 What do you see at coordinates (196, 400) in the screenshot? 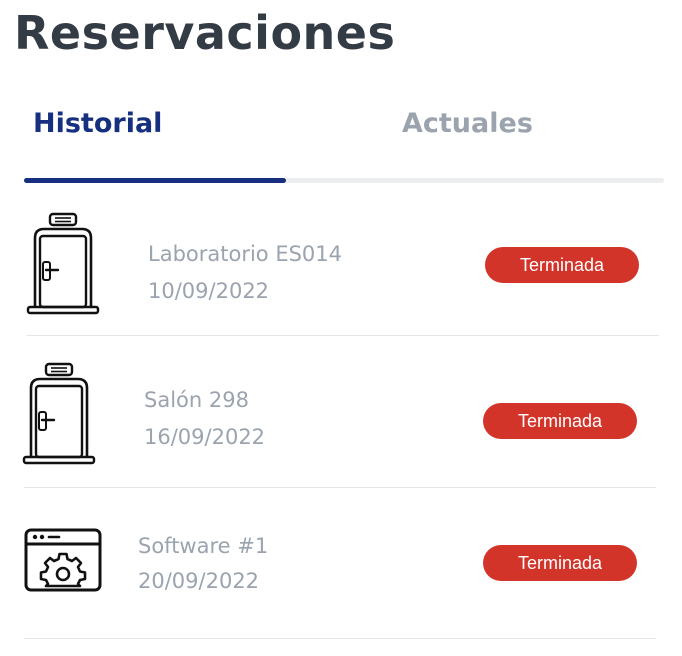
I see `reservation-name: Salón 298` at bounding box center [196, 400].